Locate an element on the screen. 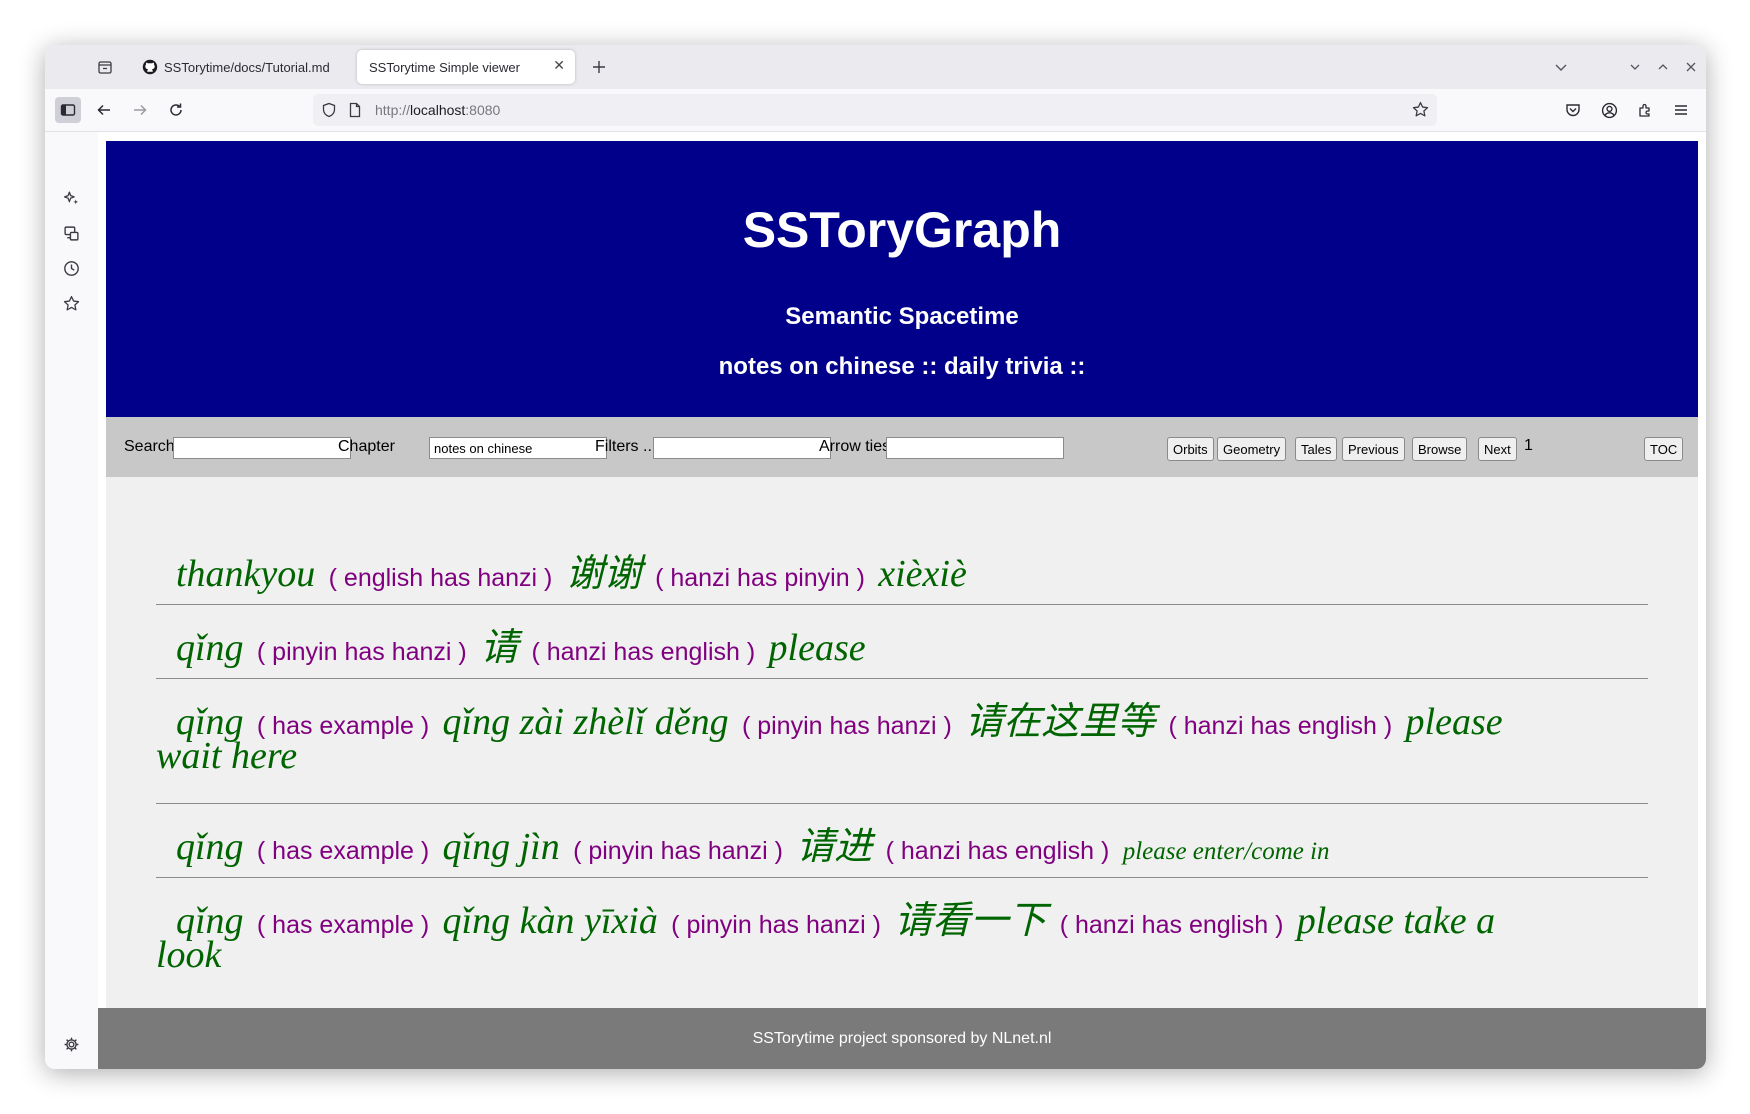  navigation-toolbar: http://localhost:8080 is located at coordinates (875, 110).